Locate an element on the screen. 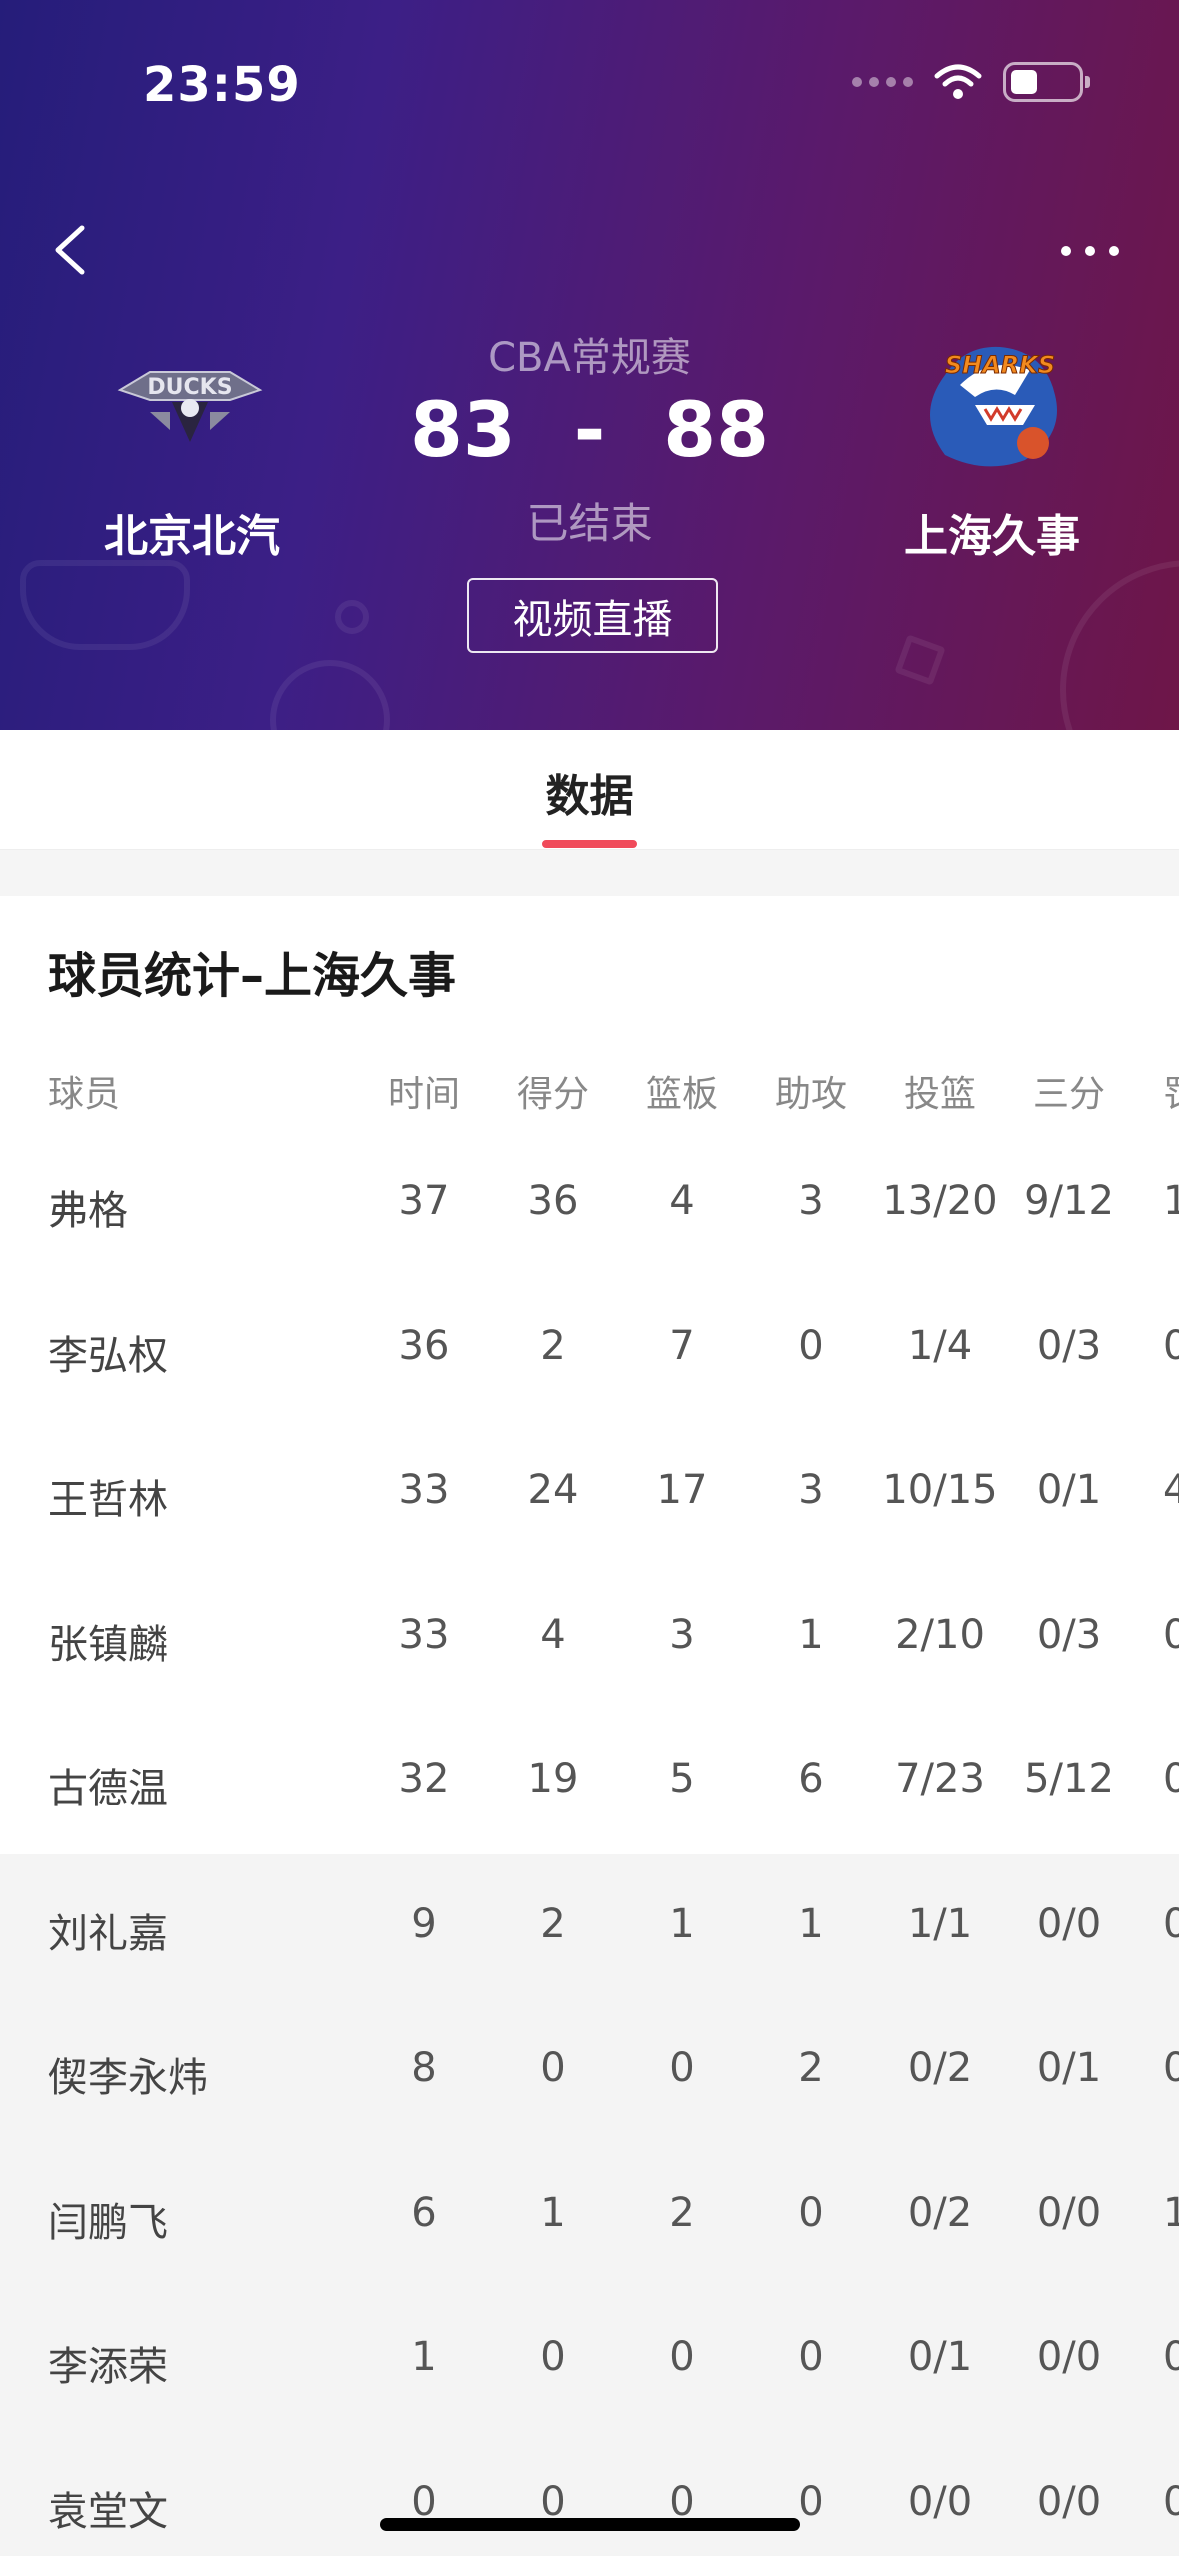 This screenshot has width=1179, height=2556. stat-field-goals: 0/2 is located at coordinates (940, 2068).